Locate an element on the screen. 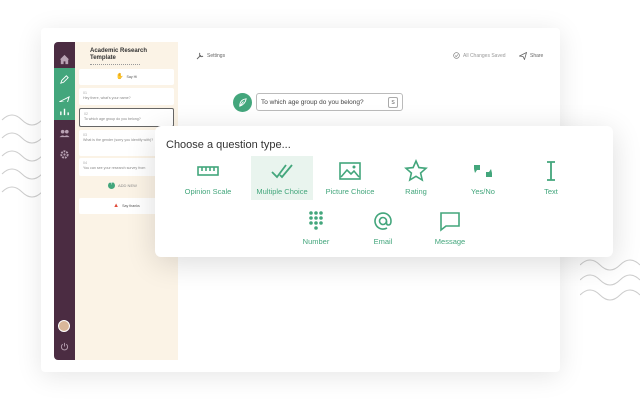  send-icon is located at coordinates (523, 56).